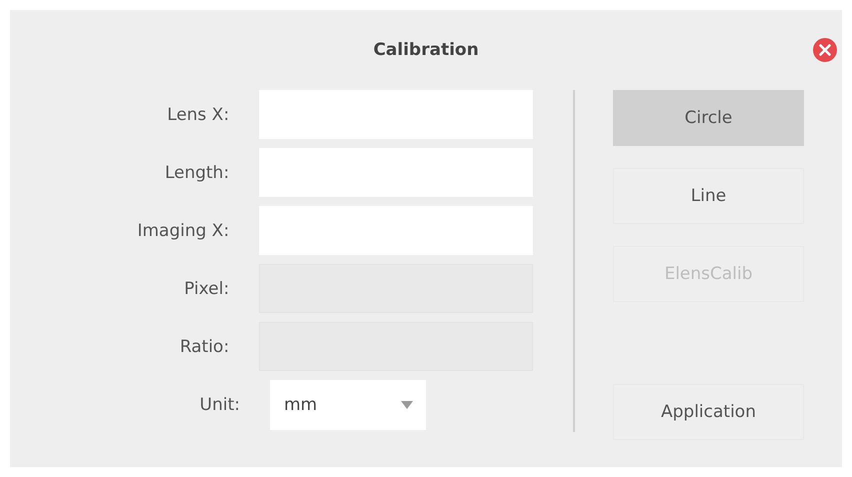 The width and height of the screenshot is (852, 477). I want to click on field-label: Length:, so click(197, 172).